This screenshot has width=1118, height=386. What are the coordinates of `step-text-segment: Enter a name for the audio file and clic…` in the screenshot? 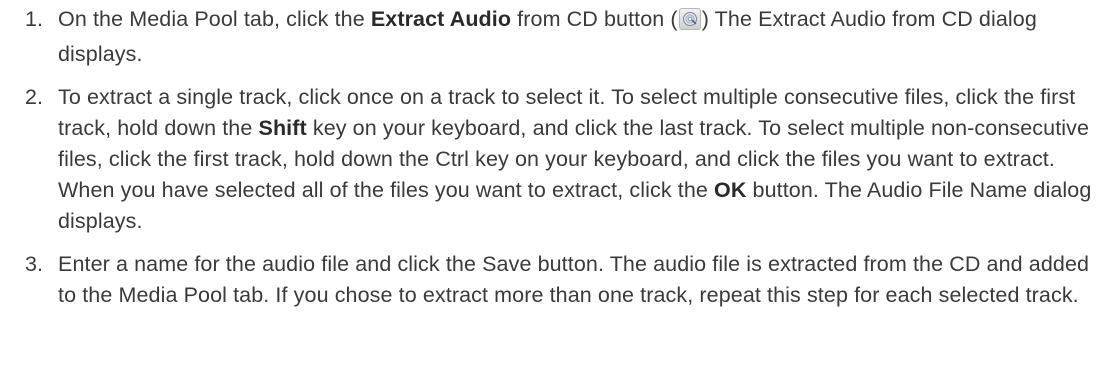 It's located at (574, 279).